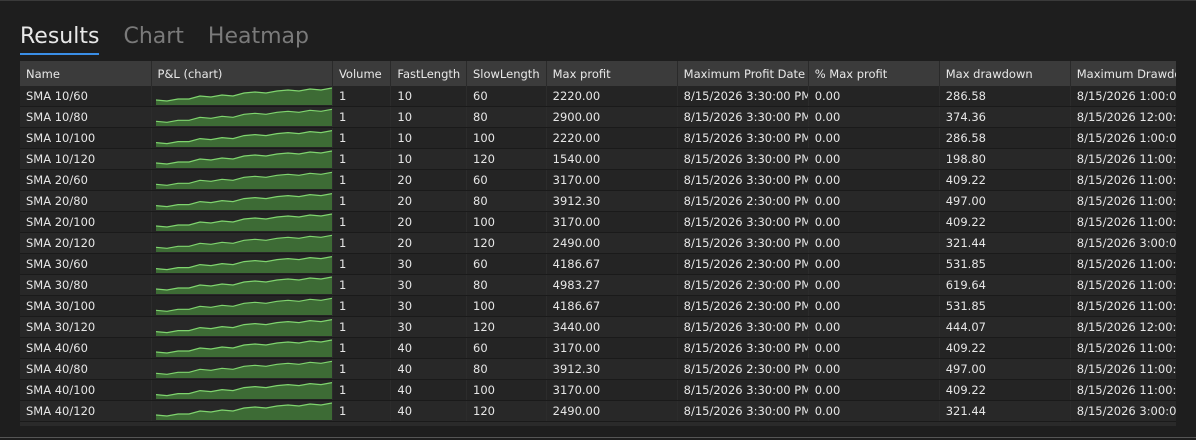 The width and height of the screenshot is (1196, 440). Describe the element at coordinates (428, 73) in the screenshot. I see `column-header-fast-length: FastLength` at that location.